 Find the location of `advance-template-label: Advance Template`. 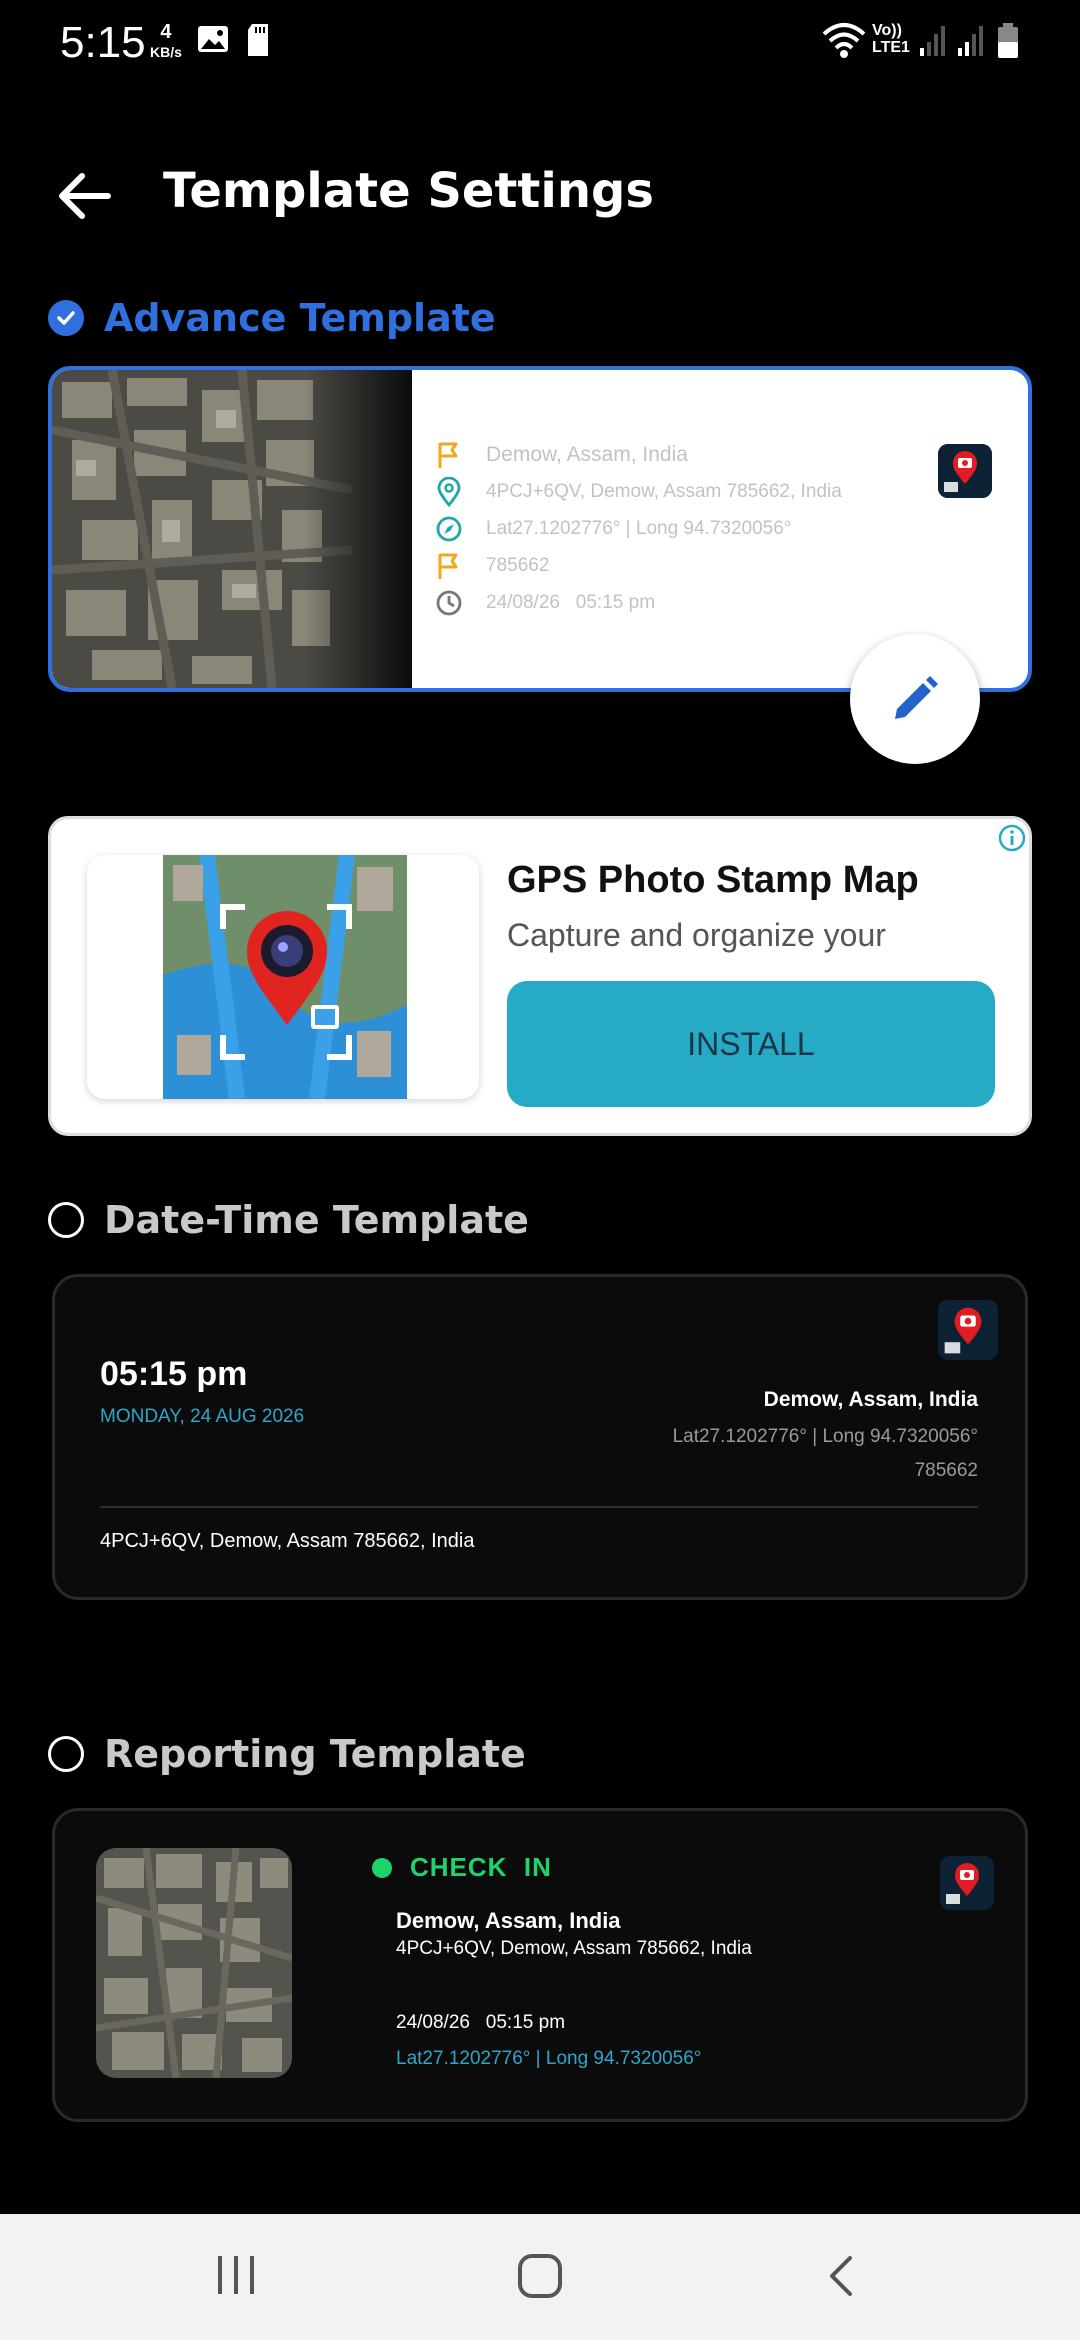

advance-template-label: Advance Template is located at coordinates (300, 318).